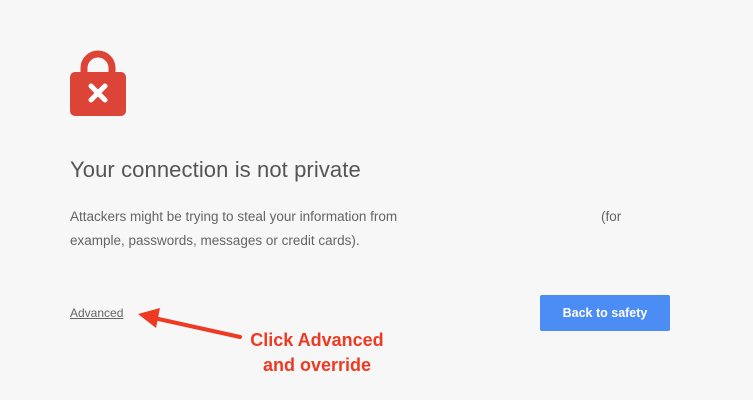 The height and width of the screenshot is (400, 753). What do you see at coordinates (605, 313) in the screenshot?
I see `back-to-safety-button: Back to safety` at bounding box center [605, 313].